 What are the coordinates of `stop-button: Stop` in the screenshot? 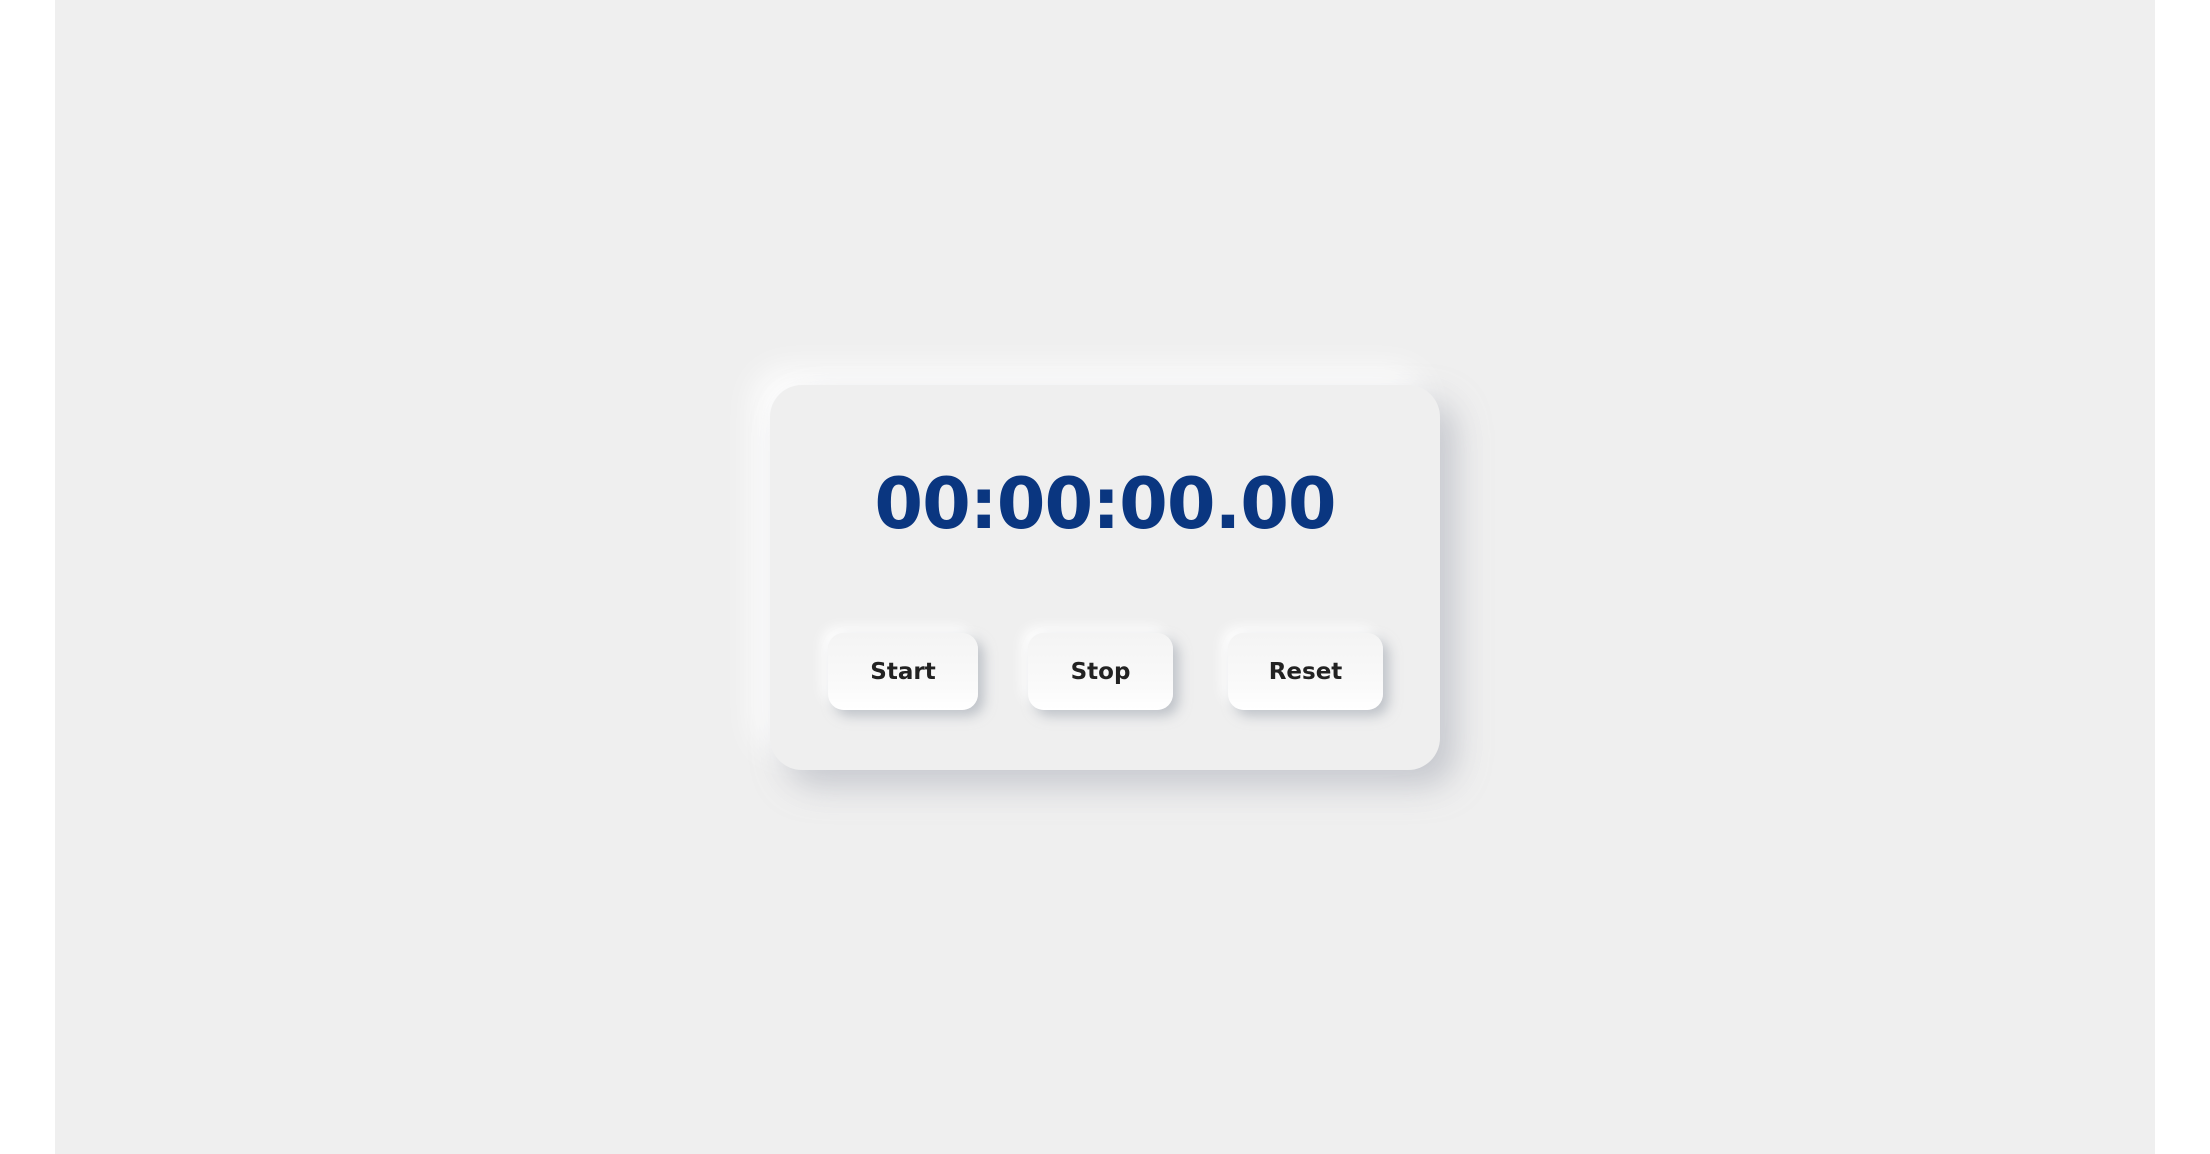 It's located at (1100, 671).